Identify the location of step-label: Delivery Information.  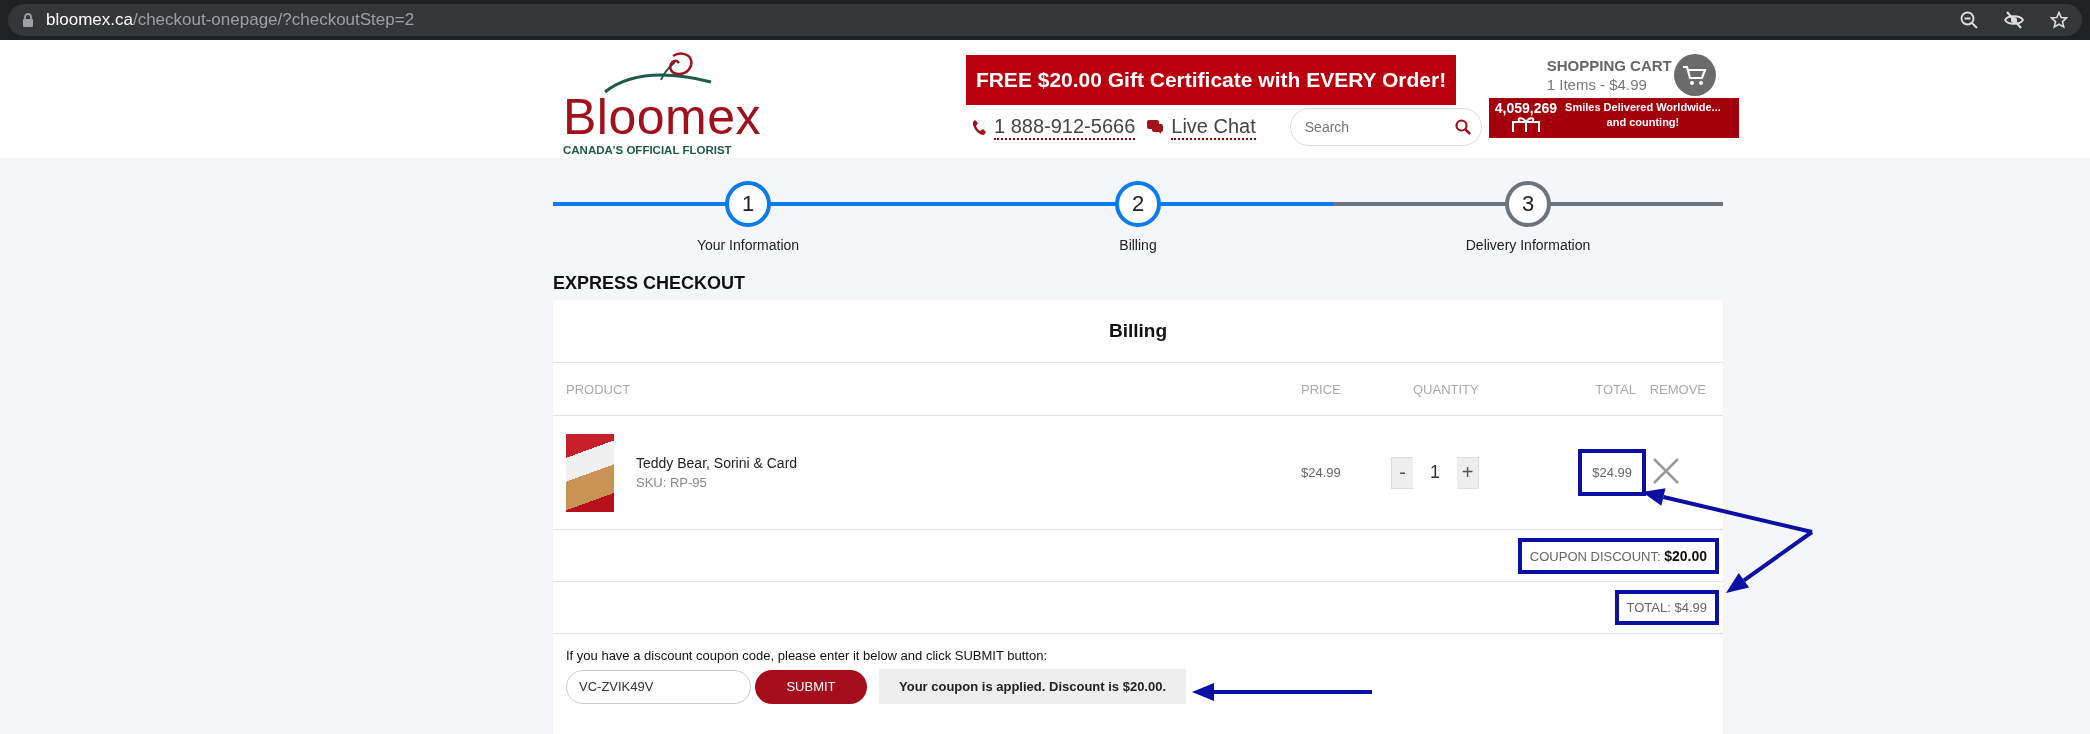
(1528, 245).